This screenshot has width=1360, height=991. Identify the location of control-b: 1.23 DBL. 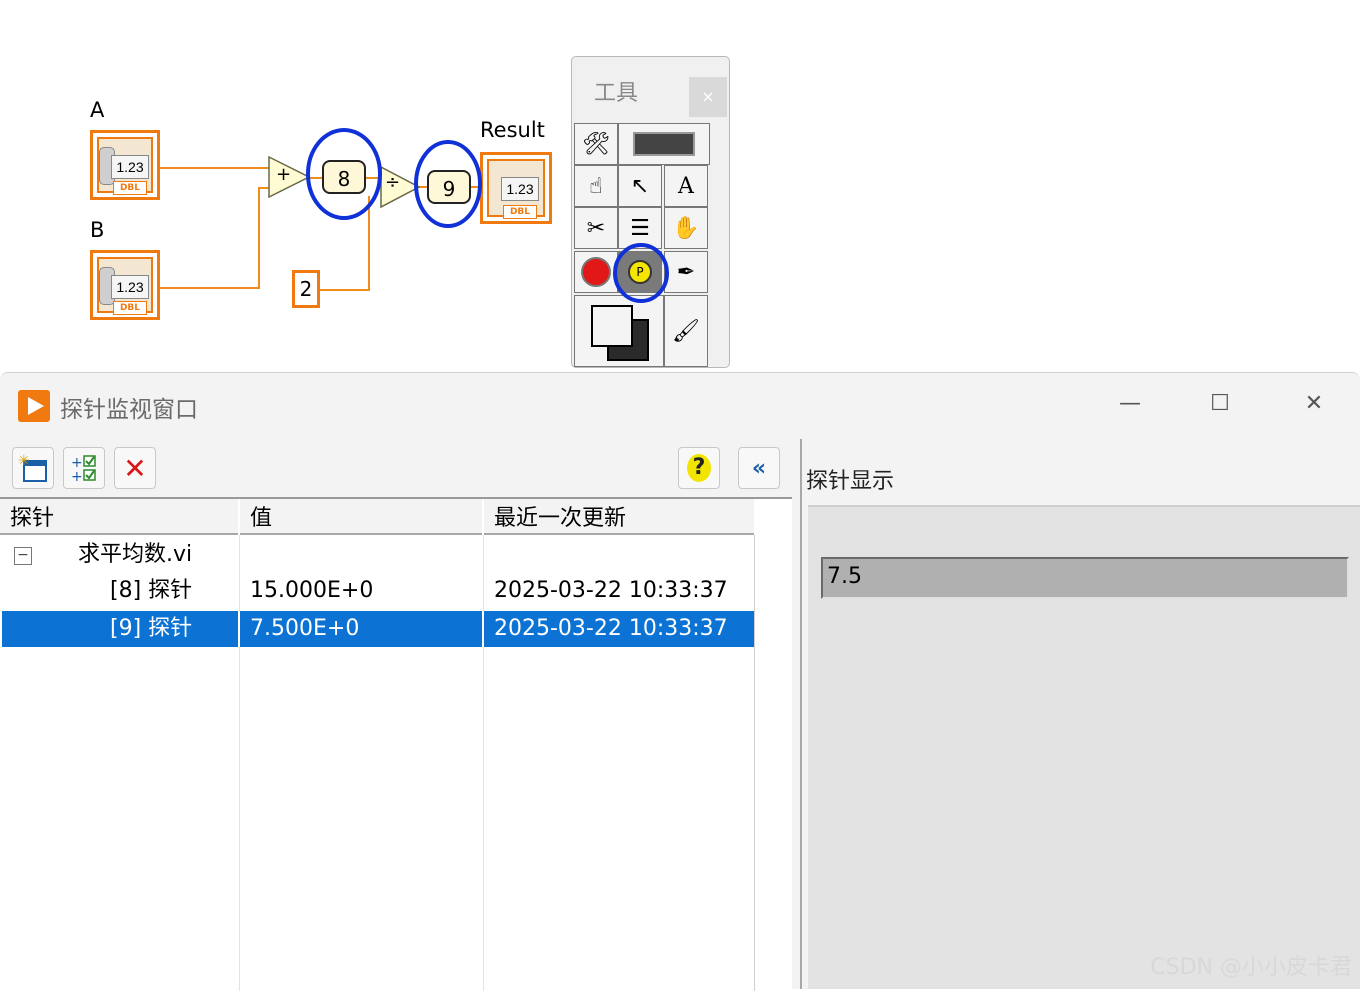
(125, 285).